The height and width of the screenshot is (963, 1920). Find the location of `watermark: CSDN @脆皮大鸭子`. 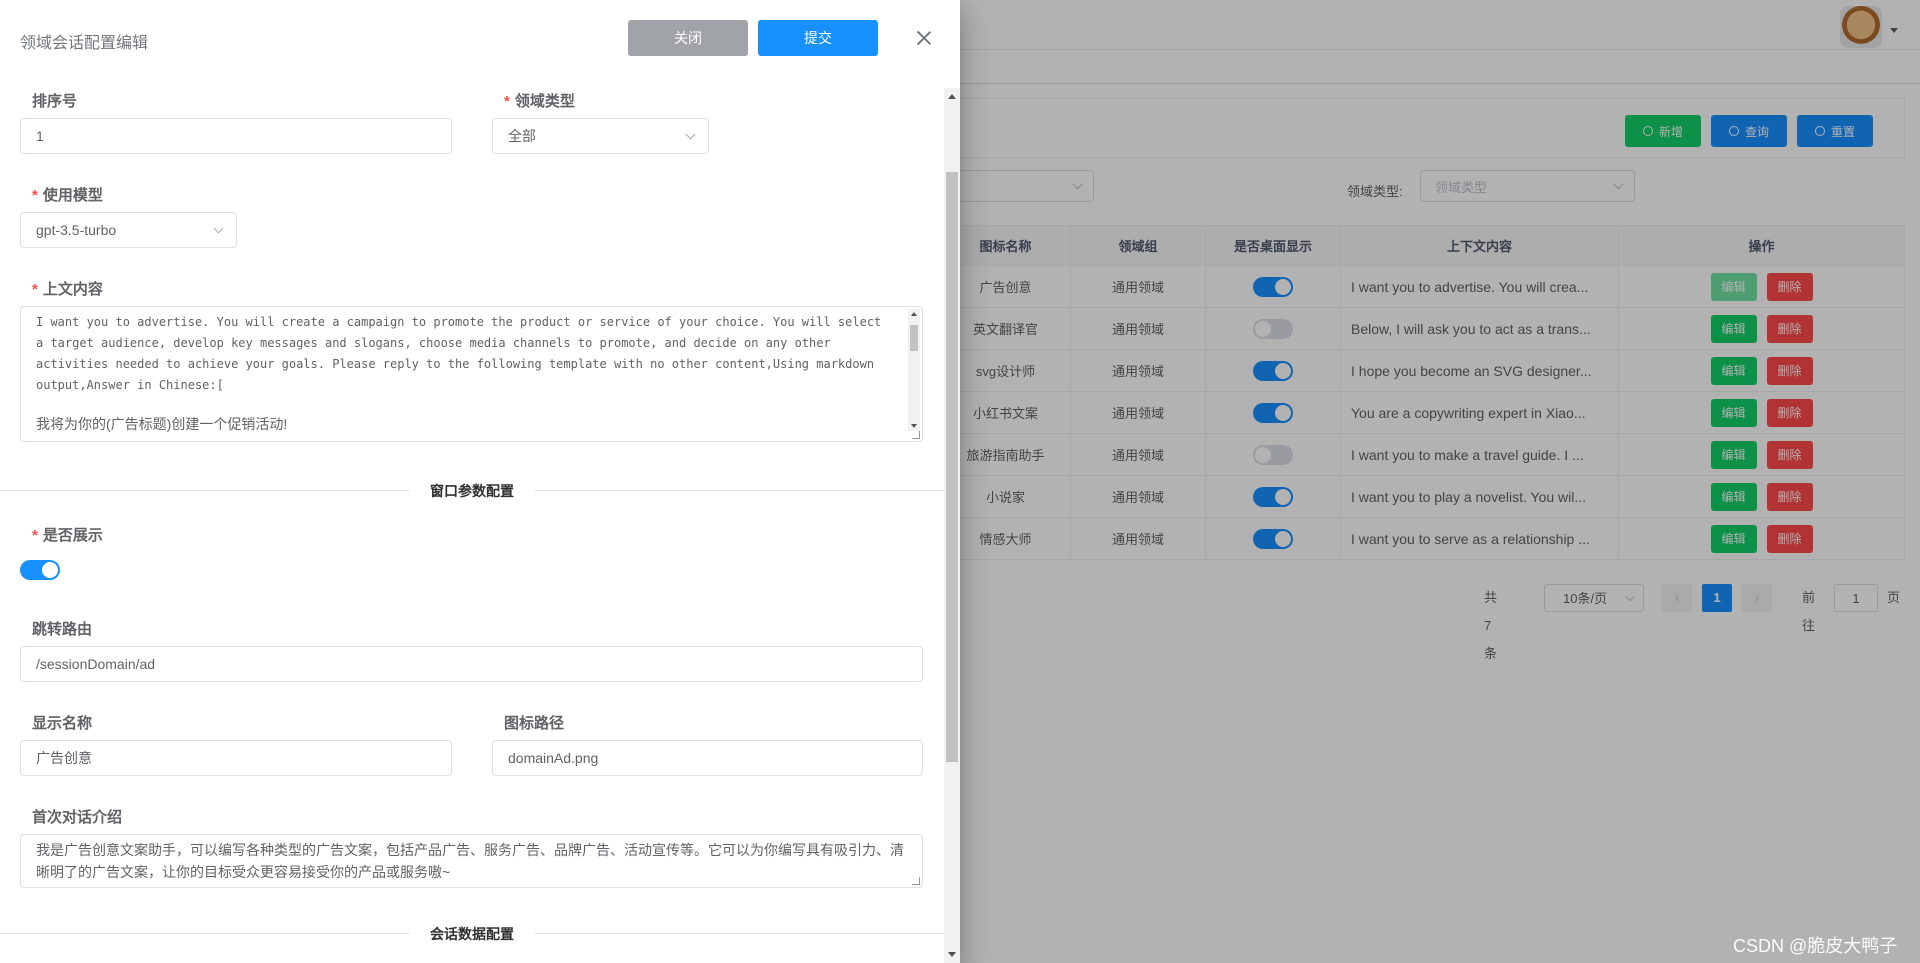

watermark: CSDN @脆皮大鸭子 is located at coordinates (1815, 946).